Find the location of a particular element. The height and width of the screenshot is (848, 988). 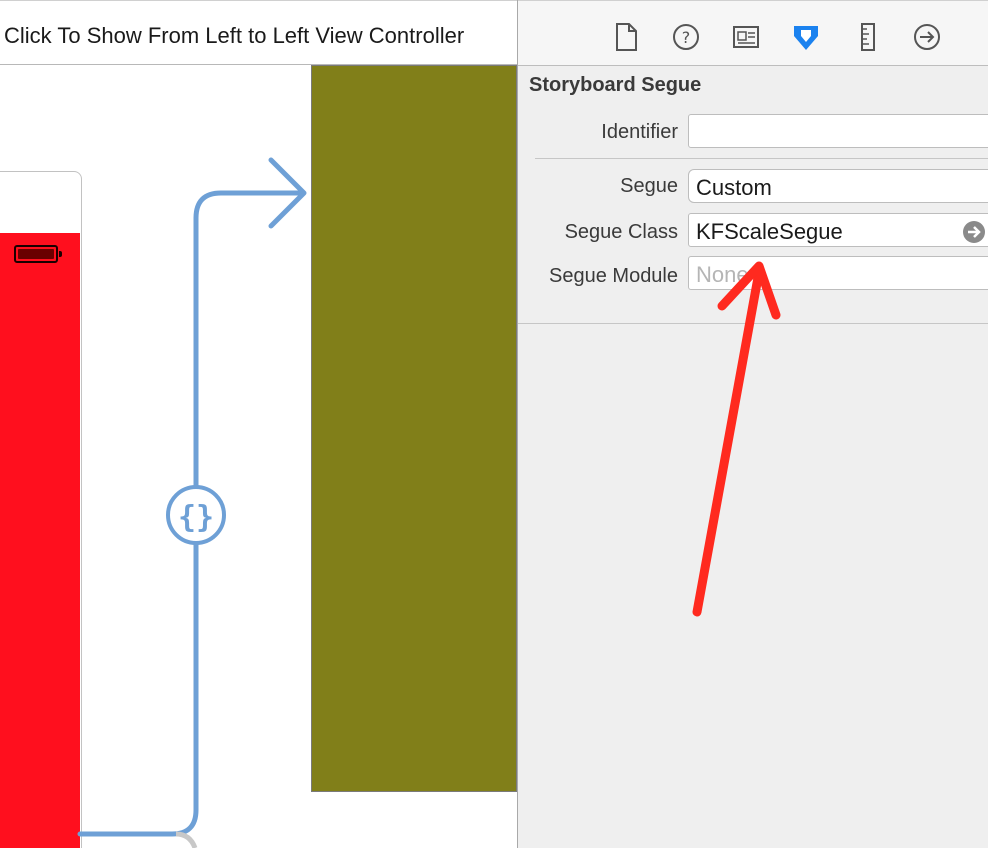

segue-badge: {} is located at coordinates (196, 515).